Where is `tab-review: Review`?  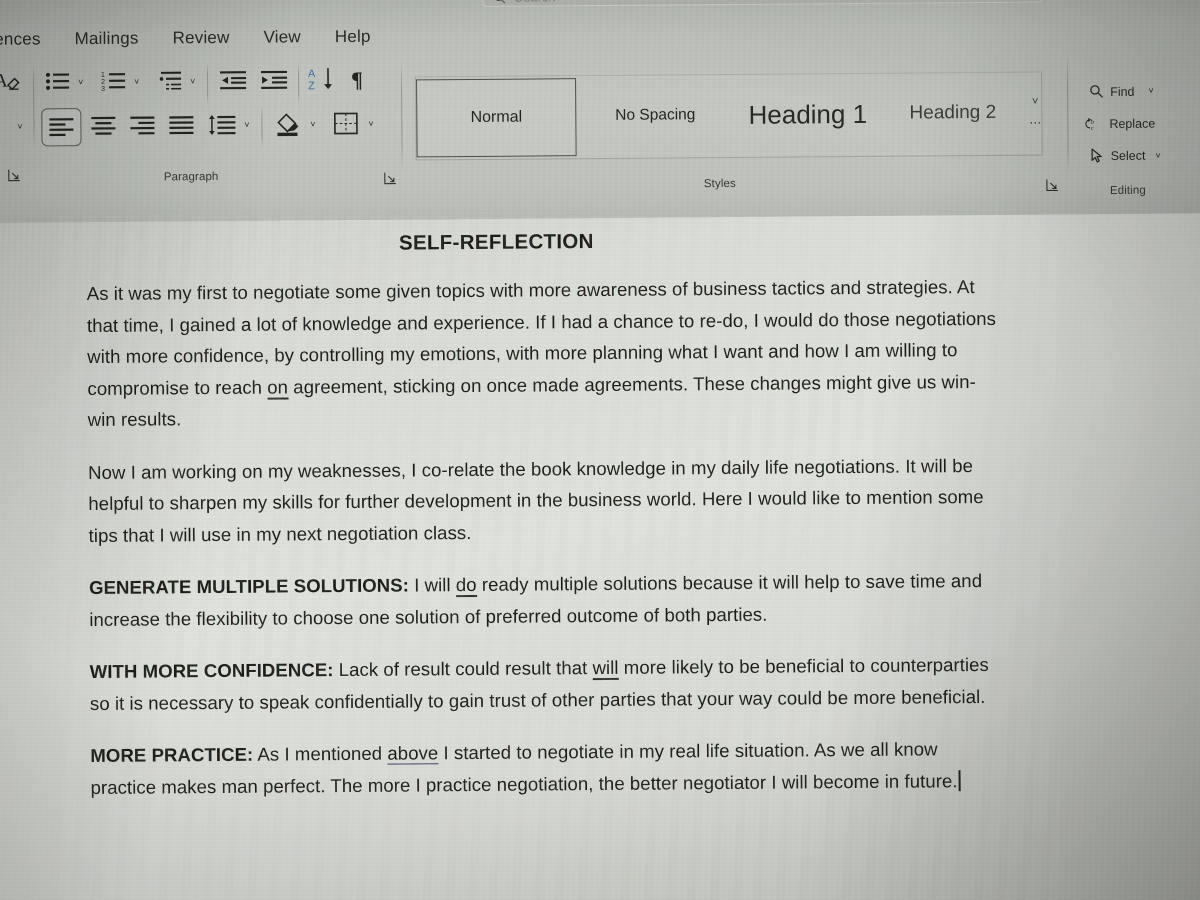
tab-review: Review is located at coordinates (200, 38).